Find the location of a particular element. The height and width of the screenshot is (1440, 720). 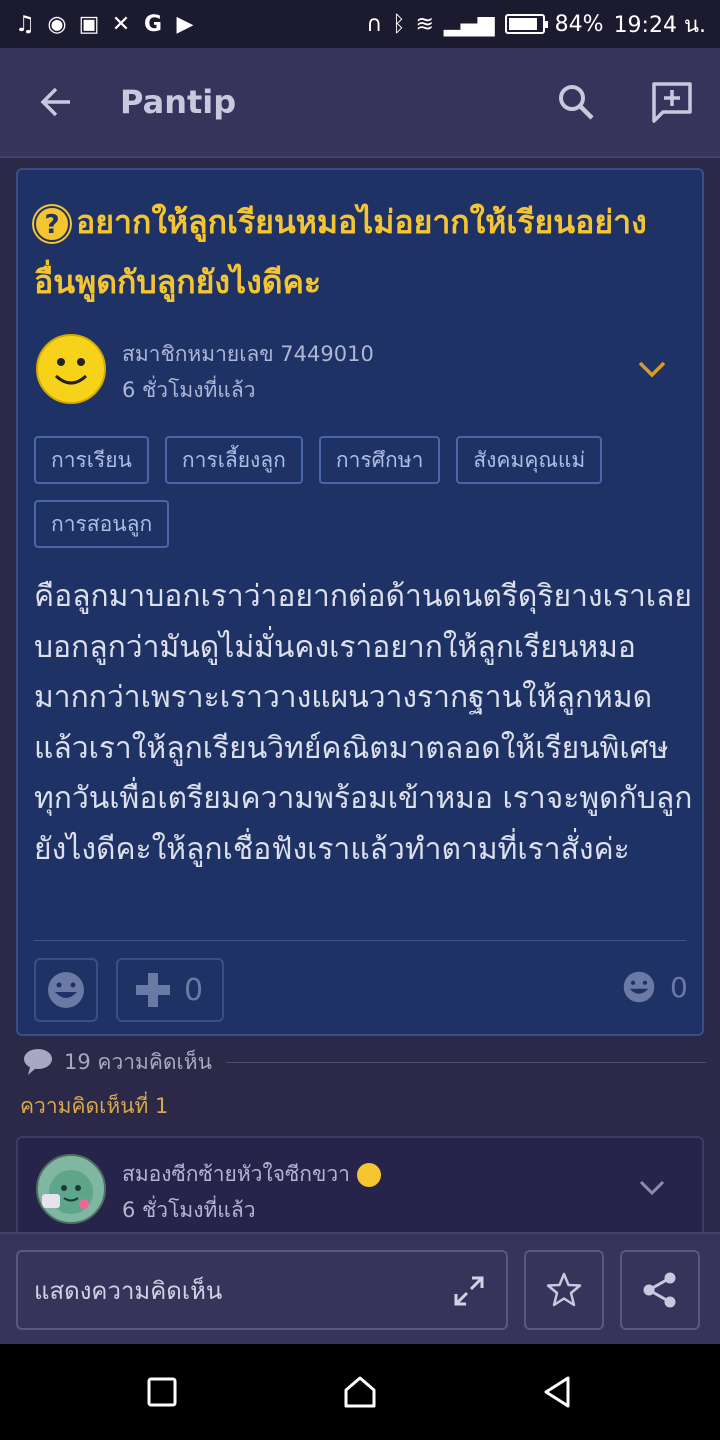

comments-header: 19 ความคิดเห็น is located at coordinates (364, 1062).